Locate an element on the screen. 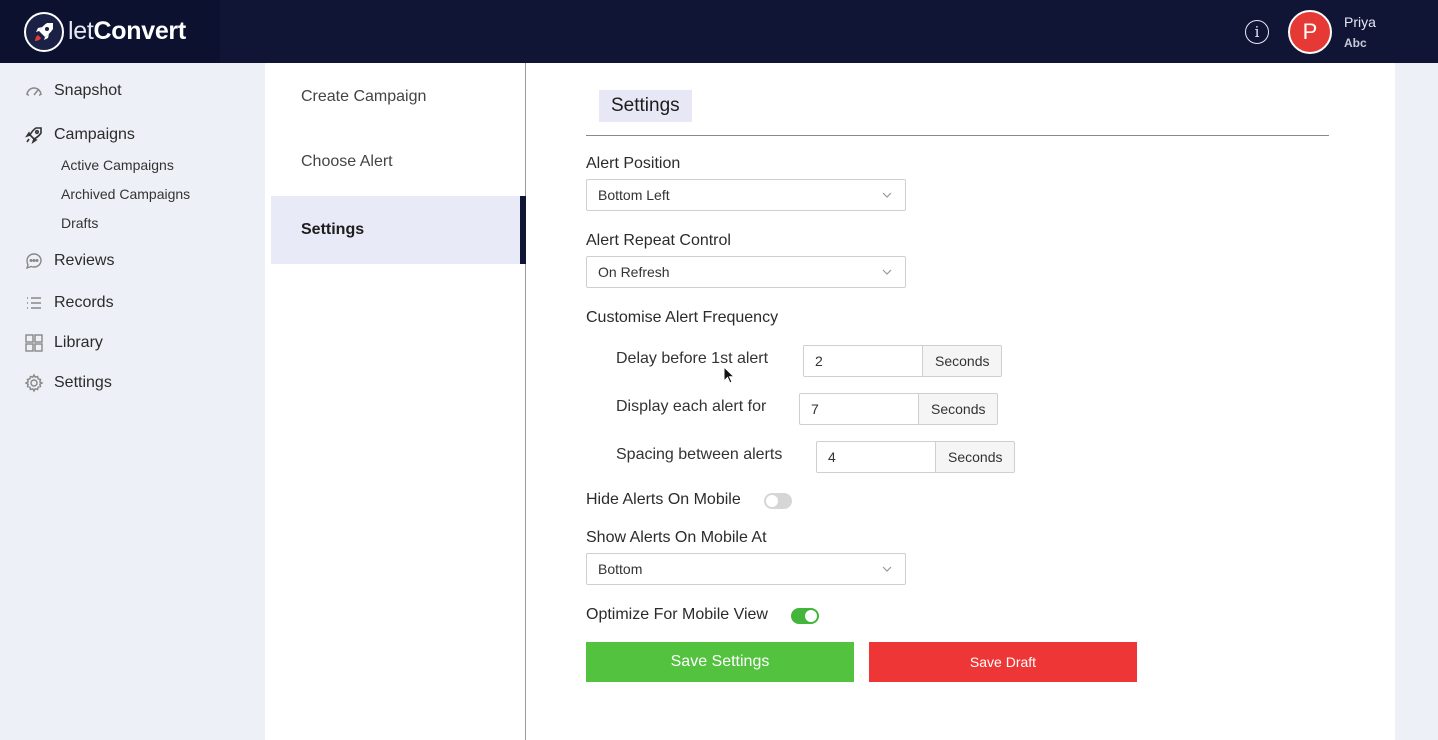 The height and width of the screenshot is (740, 1438). sidebar-item-records: Records is located at coordinates (69, 303).